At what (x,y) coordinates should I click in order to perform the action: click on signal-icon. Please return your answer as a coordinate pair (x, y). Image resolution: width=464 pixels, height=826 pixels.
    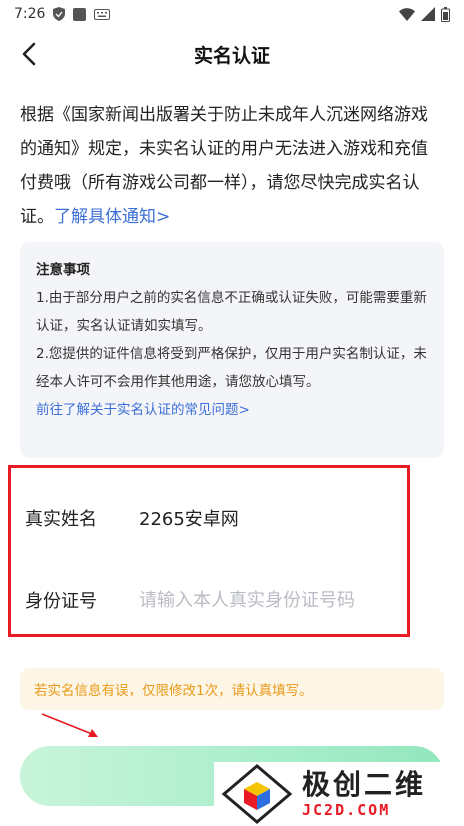
    Looking at the image, I should click on (428, 14).